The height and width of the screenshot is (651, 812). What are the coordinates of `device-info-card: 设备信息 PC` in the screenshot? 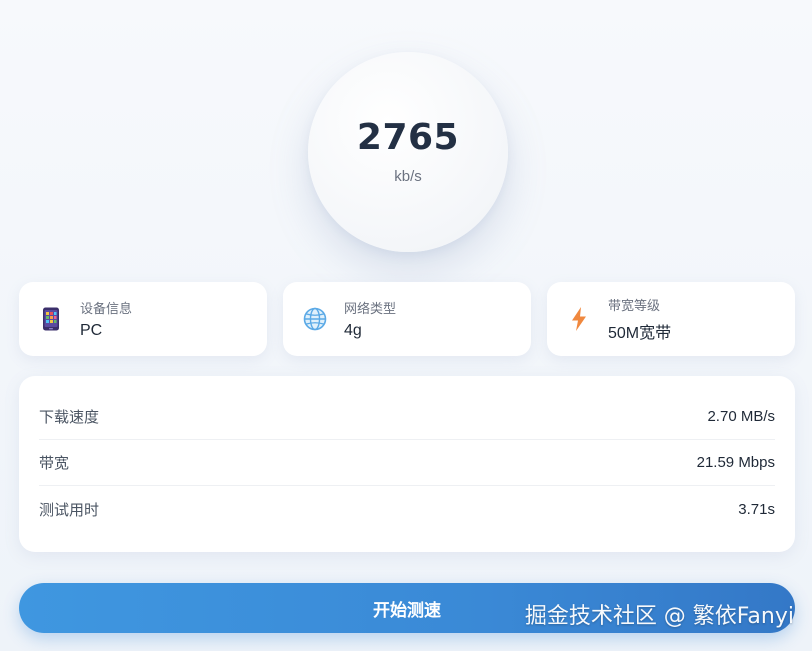 It's located at (143, 319).